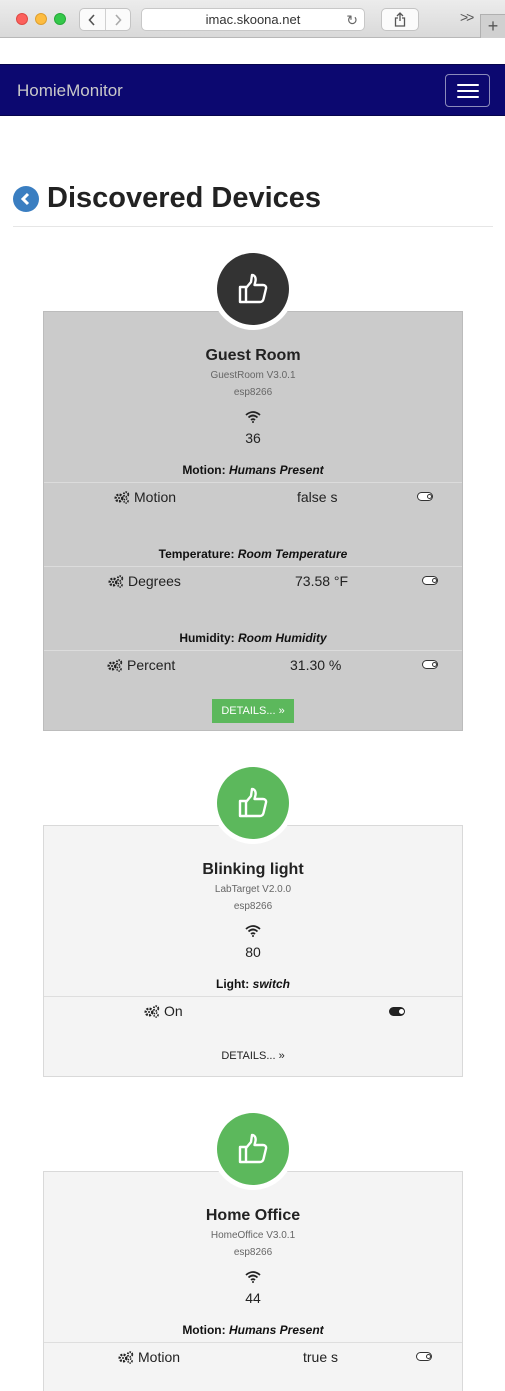 This screenshot has width=505, height=1391. I want to click on signal-strength: 36, so click(253, 438).